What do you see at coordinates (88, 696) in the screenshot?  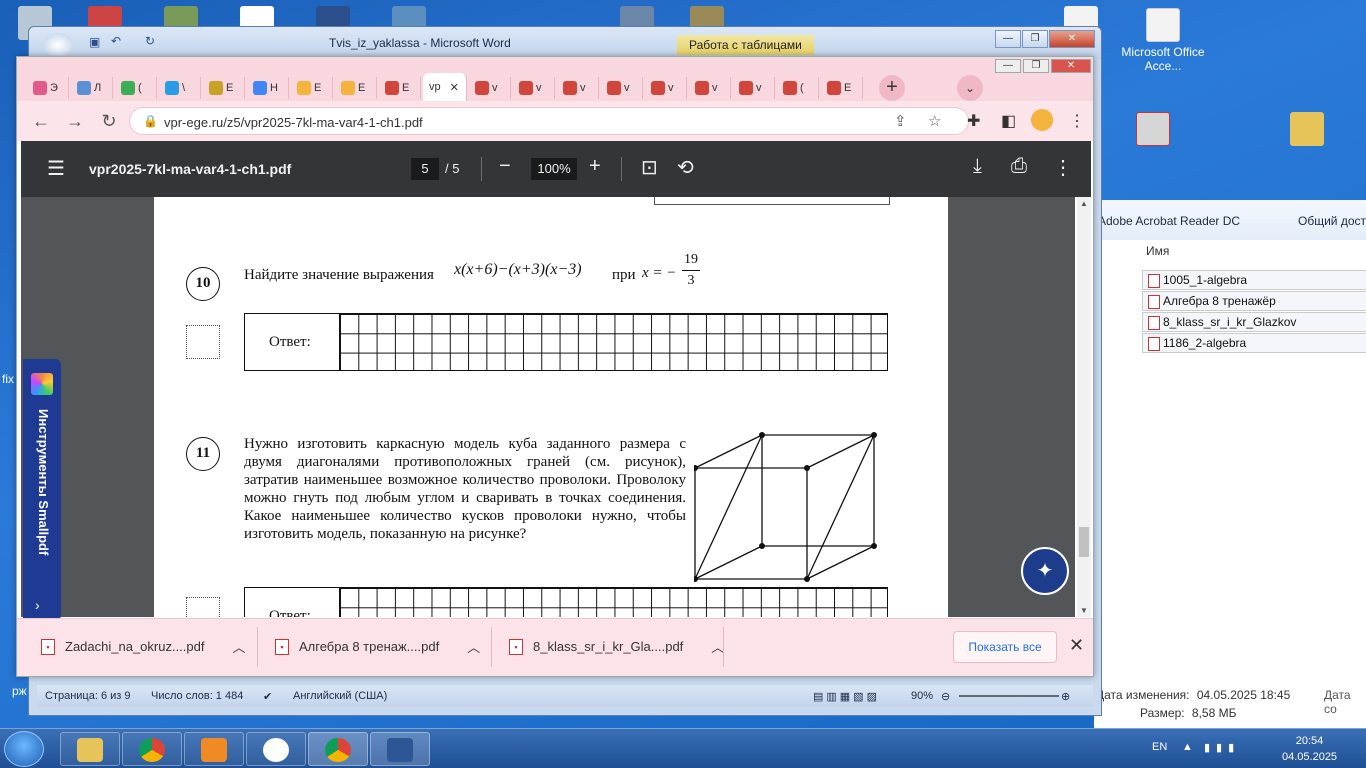 I see `status-page: Страница: 6 из 9` at bounding box center [88, 696].